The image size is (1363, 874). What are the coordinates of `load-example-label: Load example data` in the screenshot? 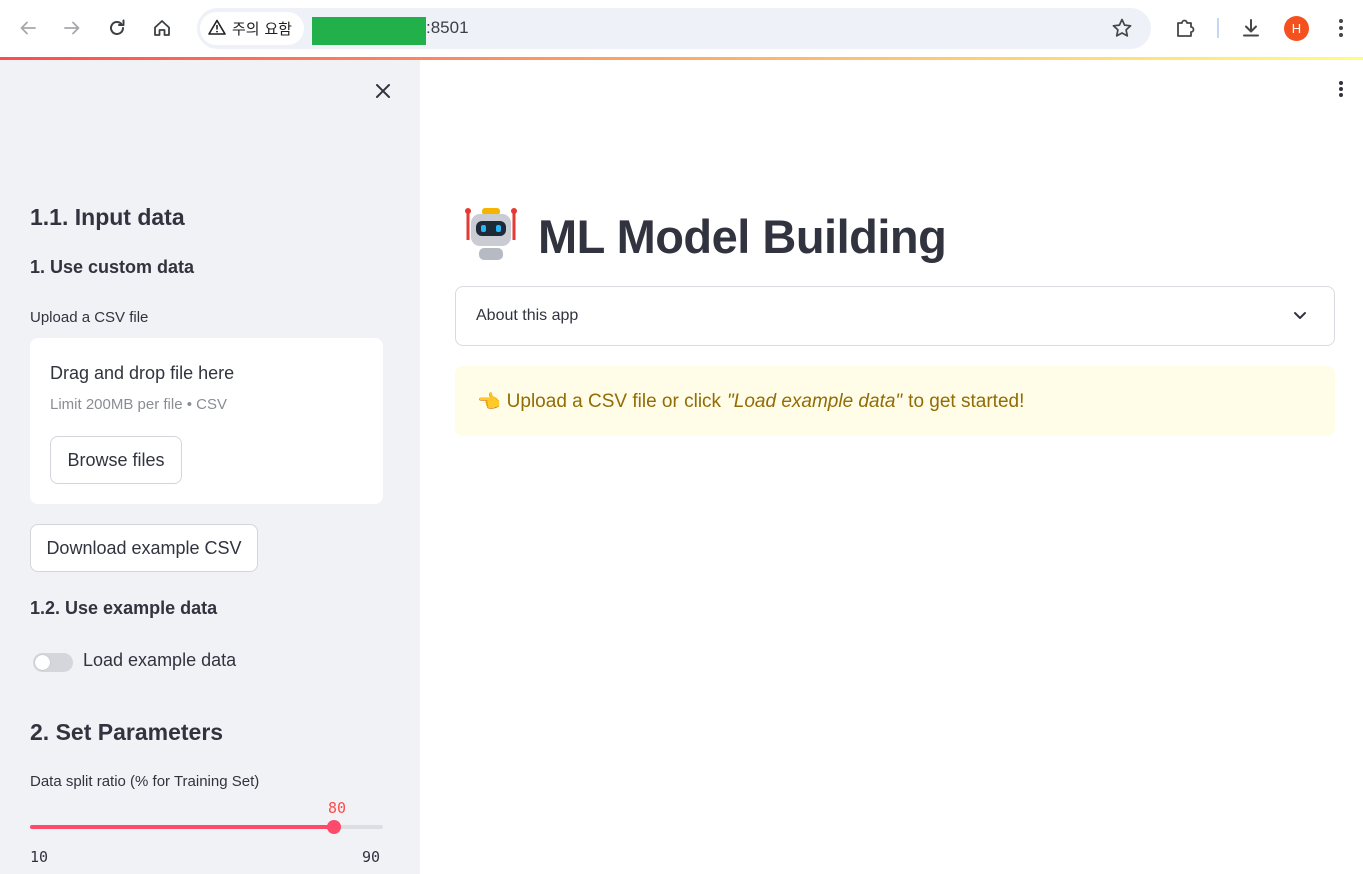 It's located at (160, 660).